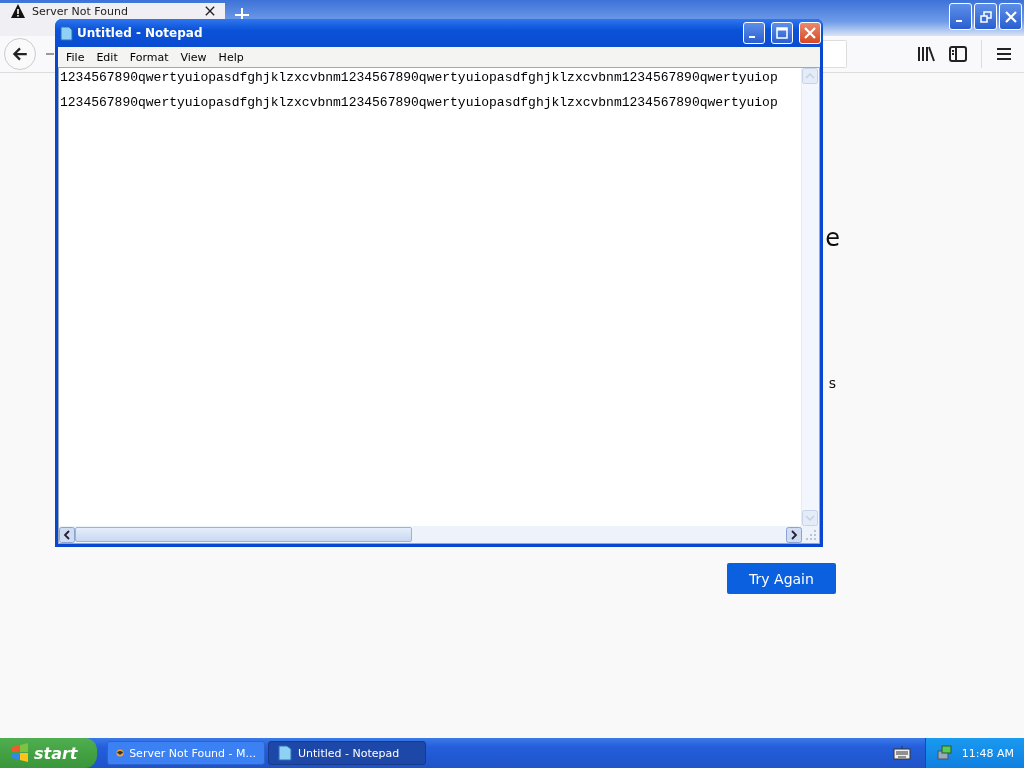  I want to click on clock: 11:48 AM, so click(987, 753).